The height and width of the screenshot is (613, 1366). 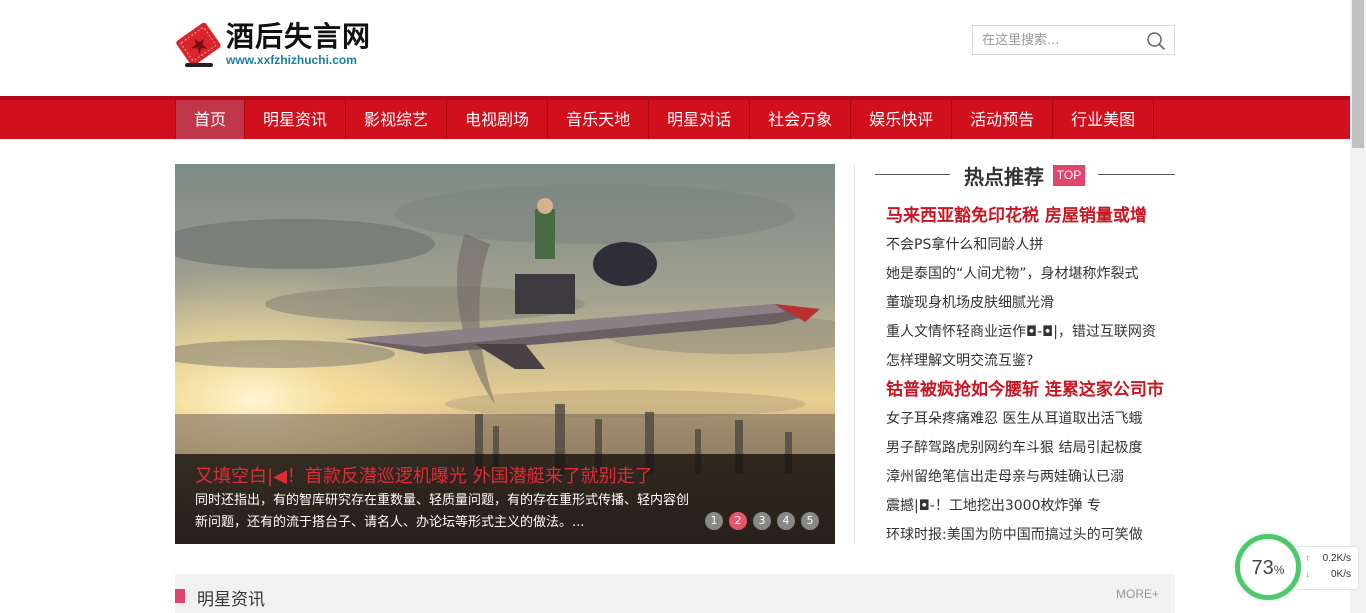 I want to click on nav-item-home: 首页, so click(x=211, y=119).